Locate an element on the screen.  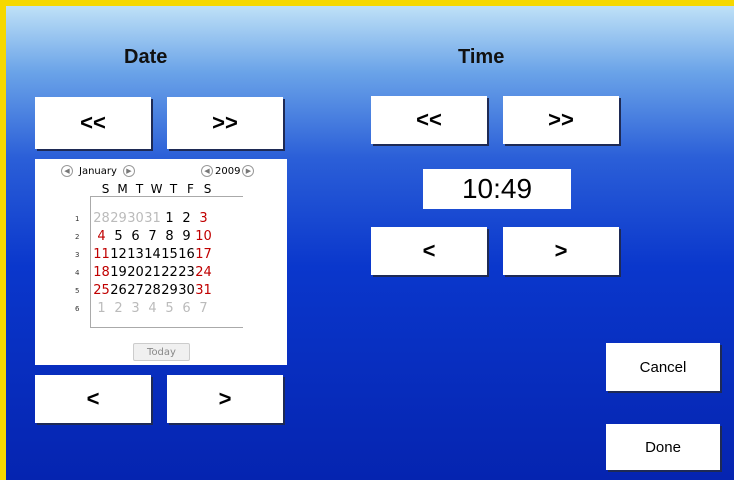
calendar-day: 18 is located at coordinates (101, 272).